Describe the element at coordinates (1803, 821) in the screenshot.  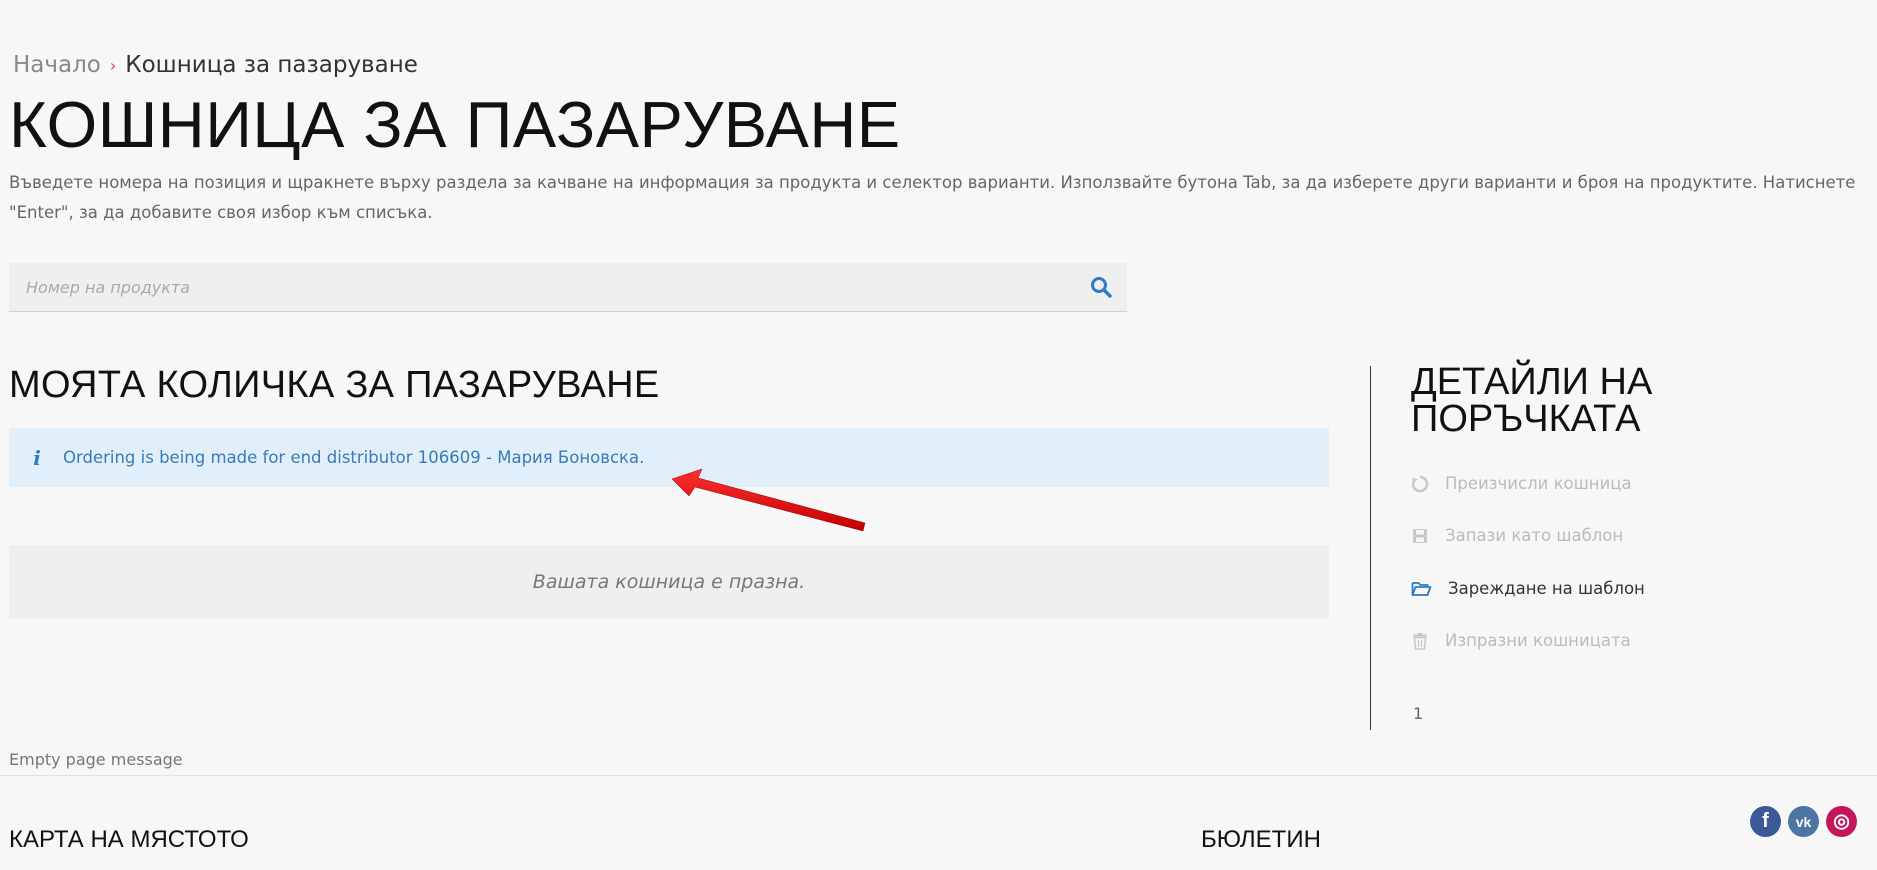
I see `vk-icon: vk` at that location.